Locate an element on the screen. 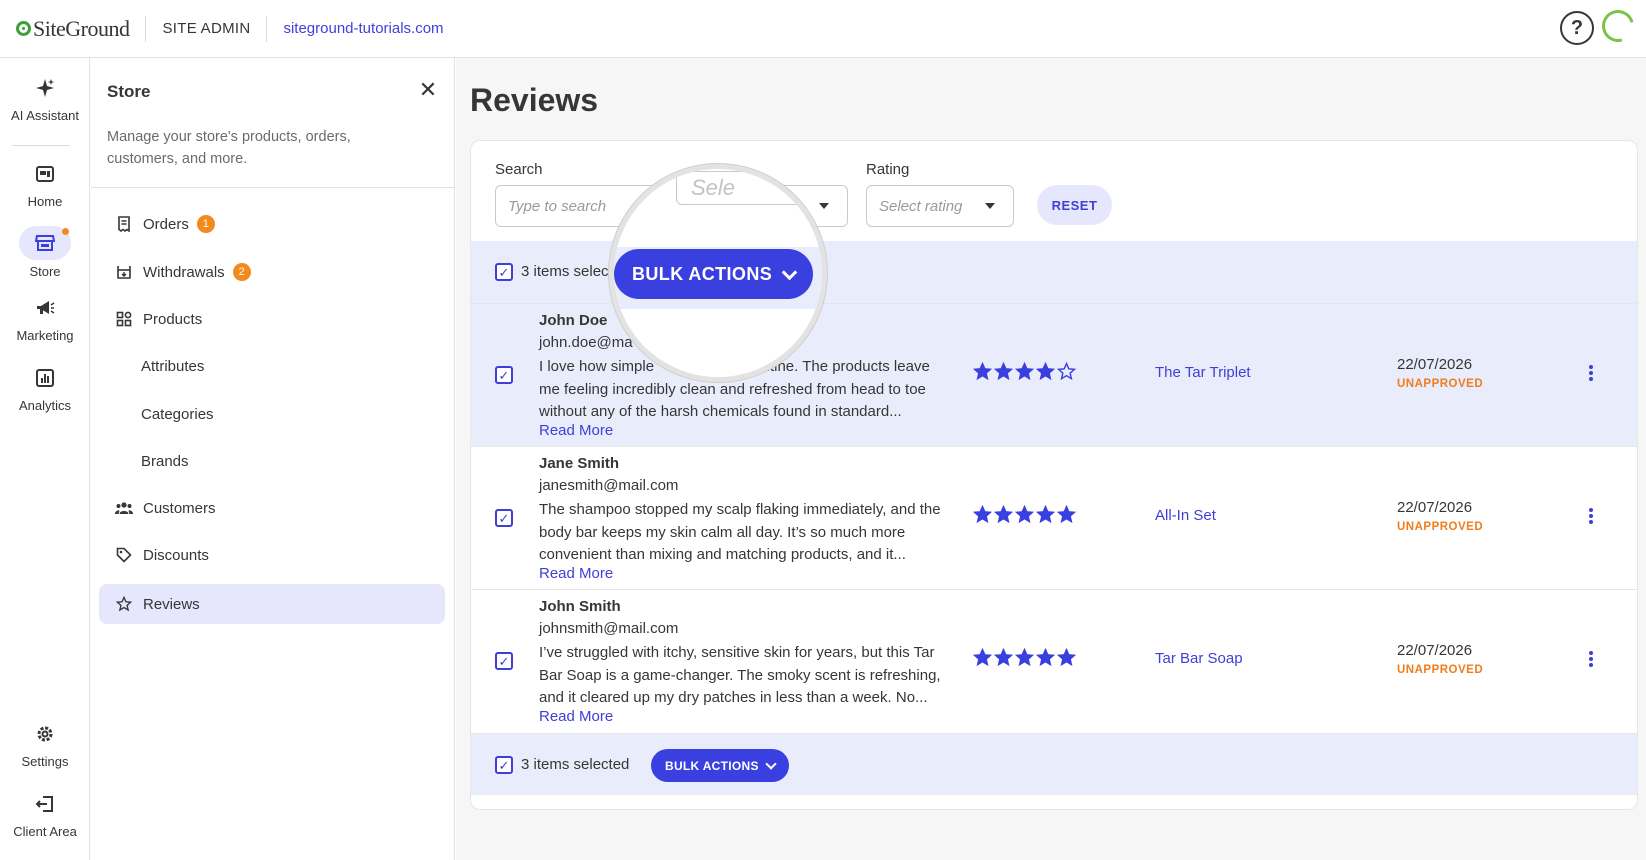 This screenshot has width=1646, height=860. rail-item-label: Analytics is located at coordinates (45, 405).